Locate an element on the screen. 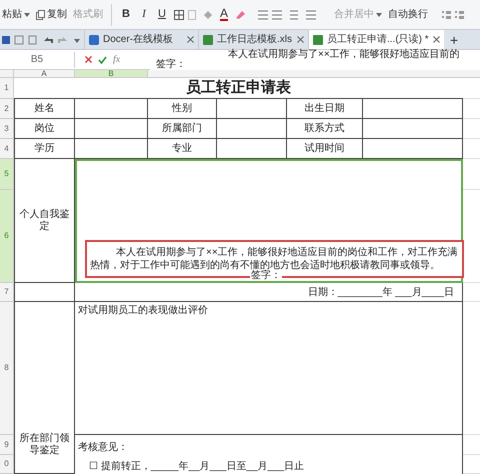 The width and height of the screenshot is (480, 474). document-tab: 员工转正申请...(只读) * is located at coordinates (376, 39).